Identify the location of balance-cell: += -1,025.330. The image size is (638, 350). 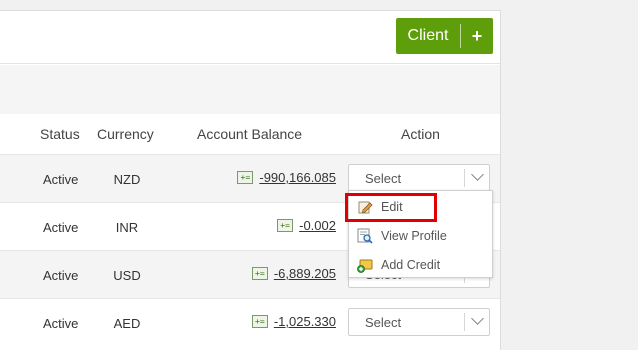
(293, 321).